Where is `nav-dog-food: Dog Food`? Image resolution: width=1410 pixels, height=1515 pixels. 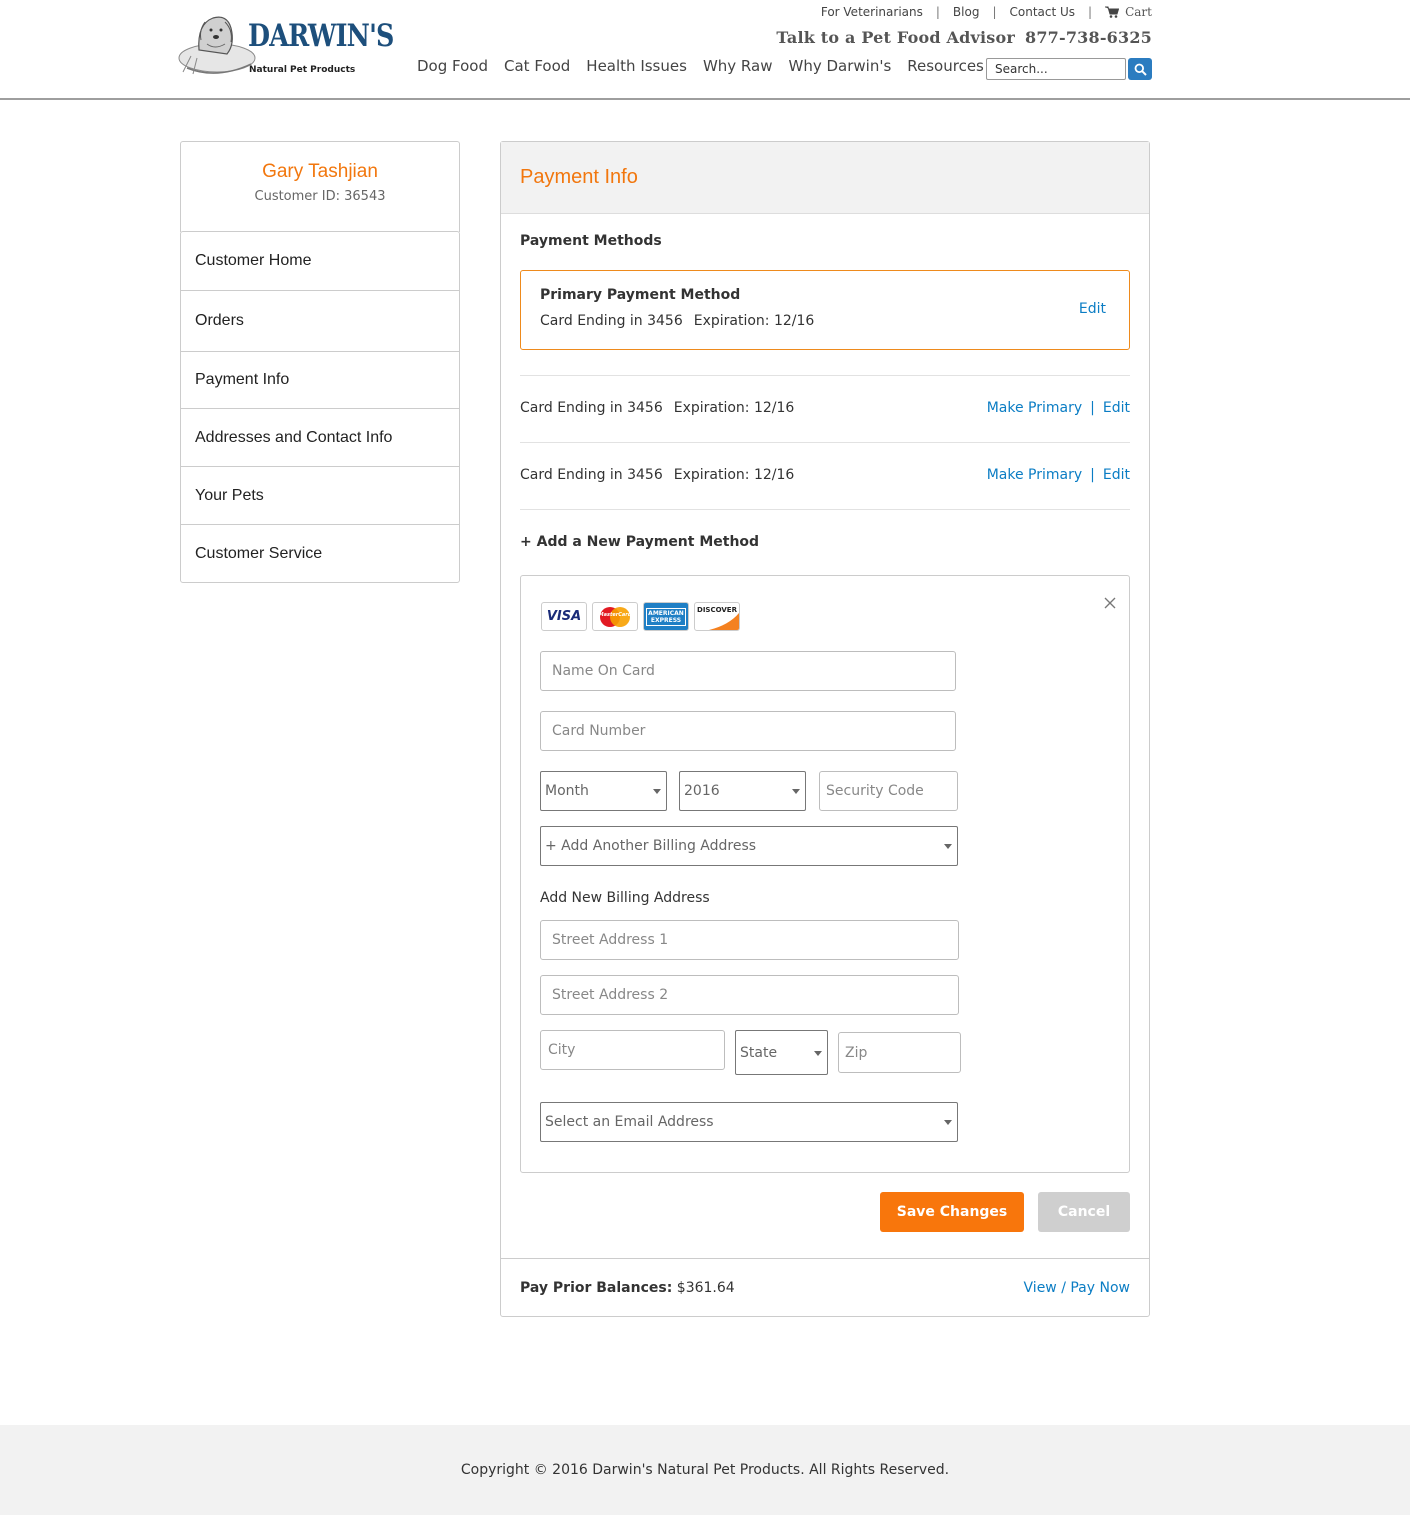
nav-dog-food: Dog Food is located at coordinates (452, 66).